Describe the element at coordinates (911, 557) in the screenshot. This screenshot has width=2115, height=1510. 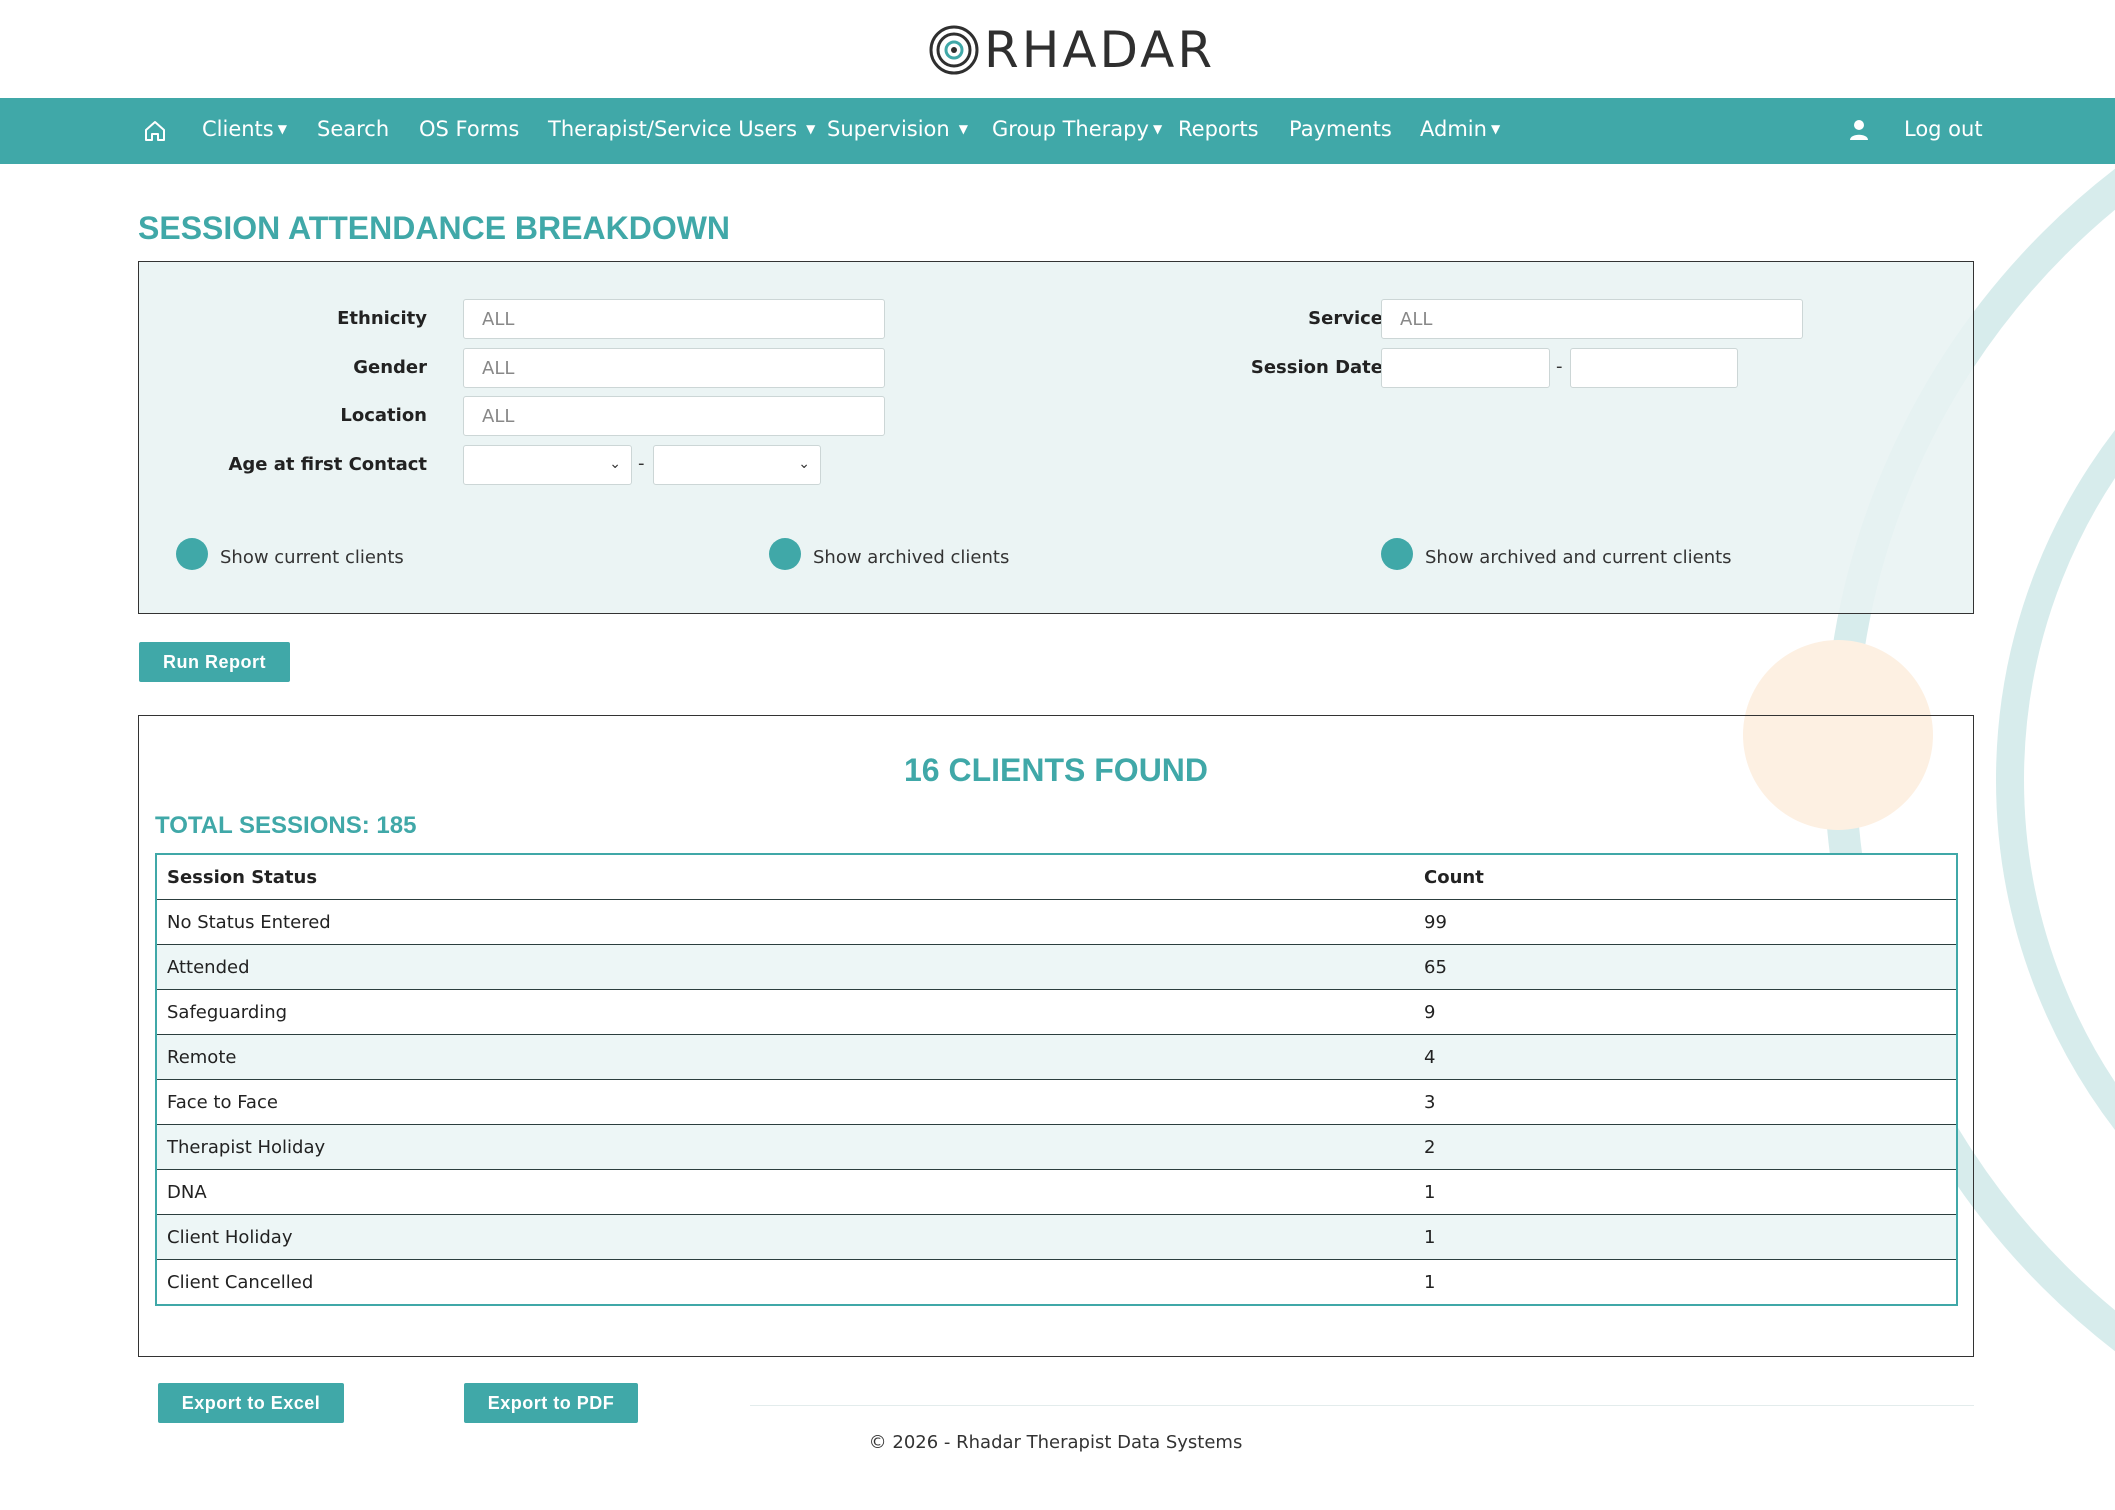
I see `radio-archived-clients-label: Show archived clients` at that location.